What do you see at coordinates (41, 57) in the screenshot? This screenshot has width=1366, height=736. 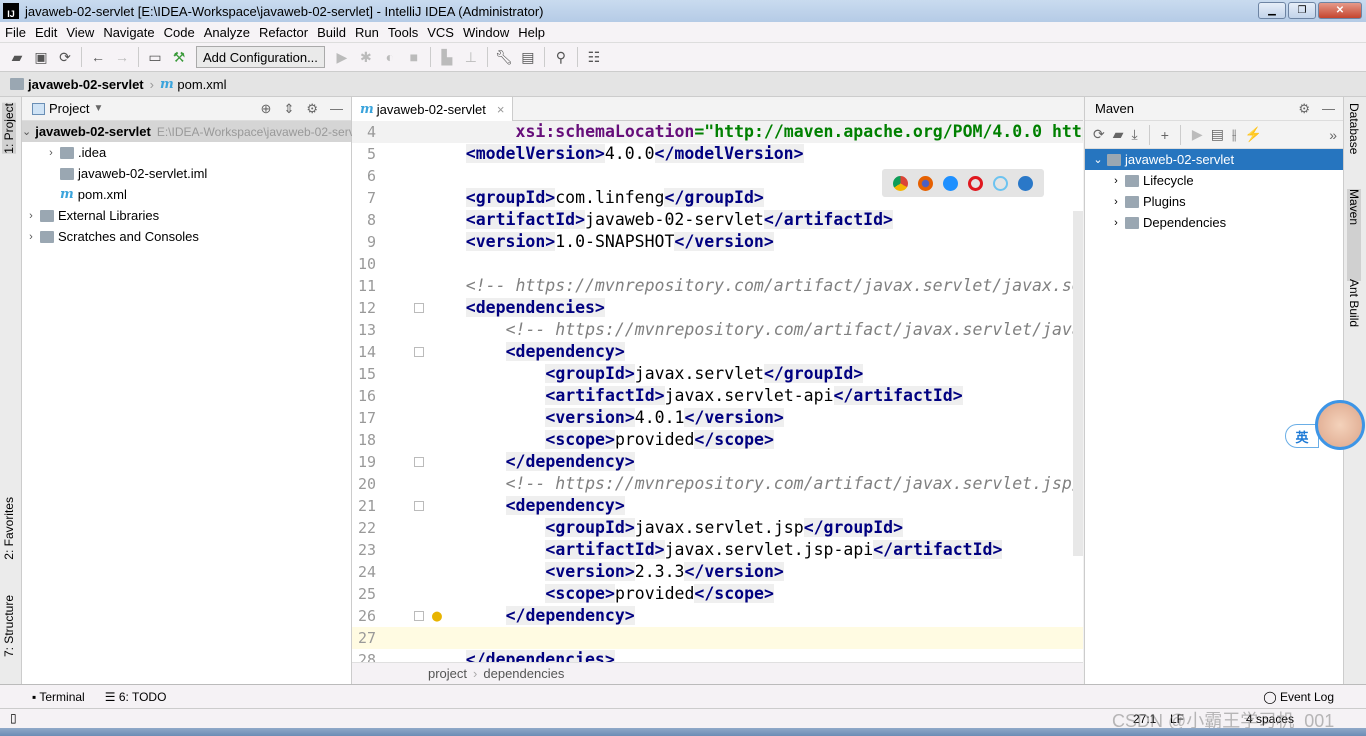 I see `save-icon: ▣` at bounding box center [41, 57].